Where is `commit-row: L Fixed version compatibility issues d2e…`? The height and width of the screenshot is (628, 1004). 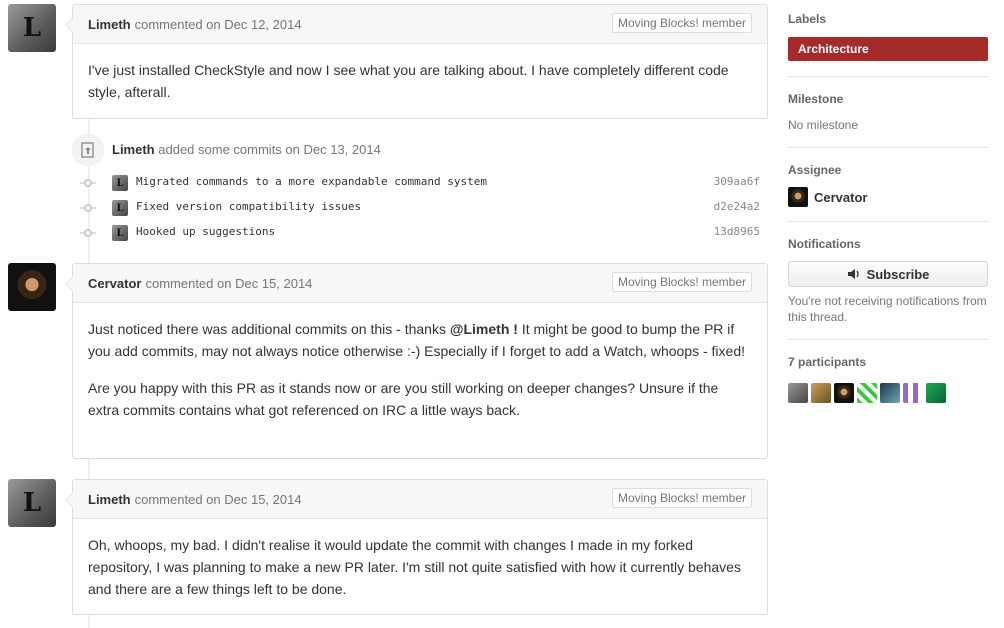
commit-row: L Fixed version compatibility issues d2e… is located at coordinates (425, 208).